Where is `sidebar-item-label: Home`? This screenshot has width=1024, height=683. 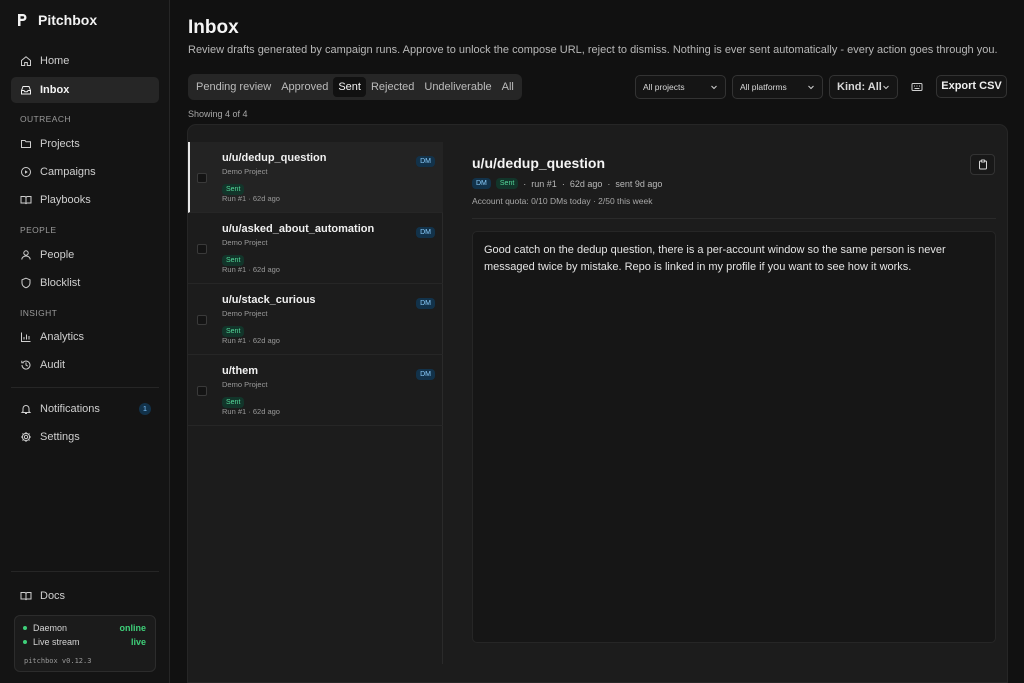
sidebar-item-label: Home is located at coordinates (55, 61).